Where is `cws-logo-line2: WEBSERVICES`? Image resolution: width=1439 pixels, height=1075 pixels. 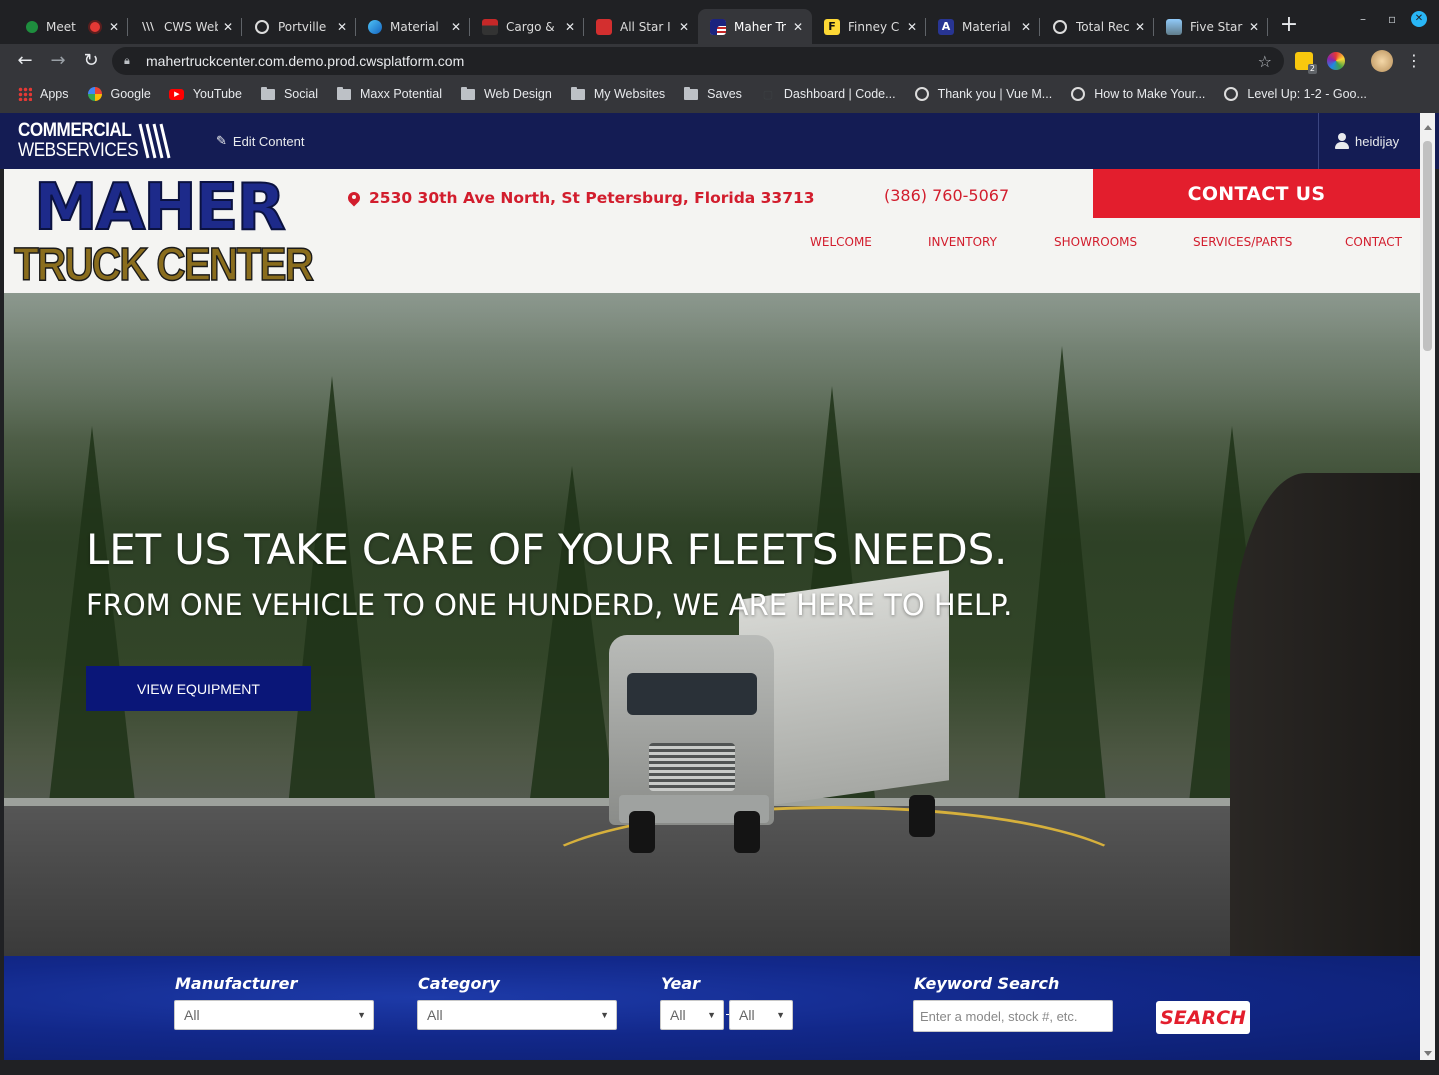
cws-logo-line2: WEBSERVICES is located at coordinates (78, 150).